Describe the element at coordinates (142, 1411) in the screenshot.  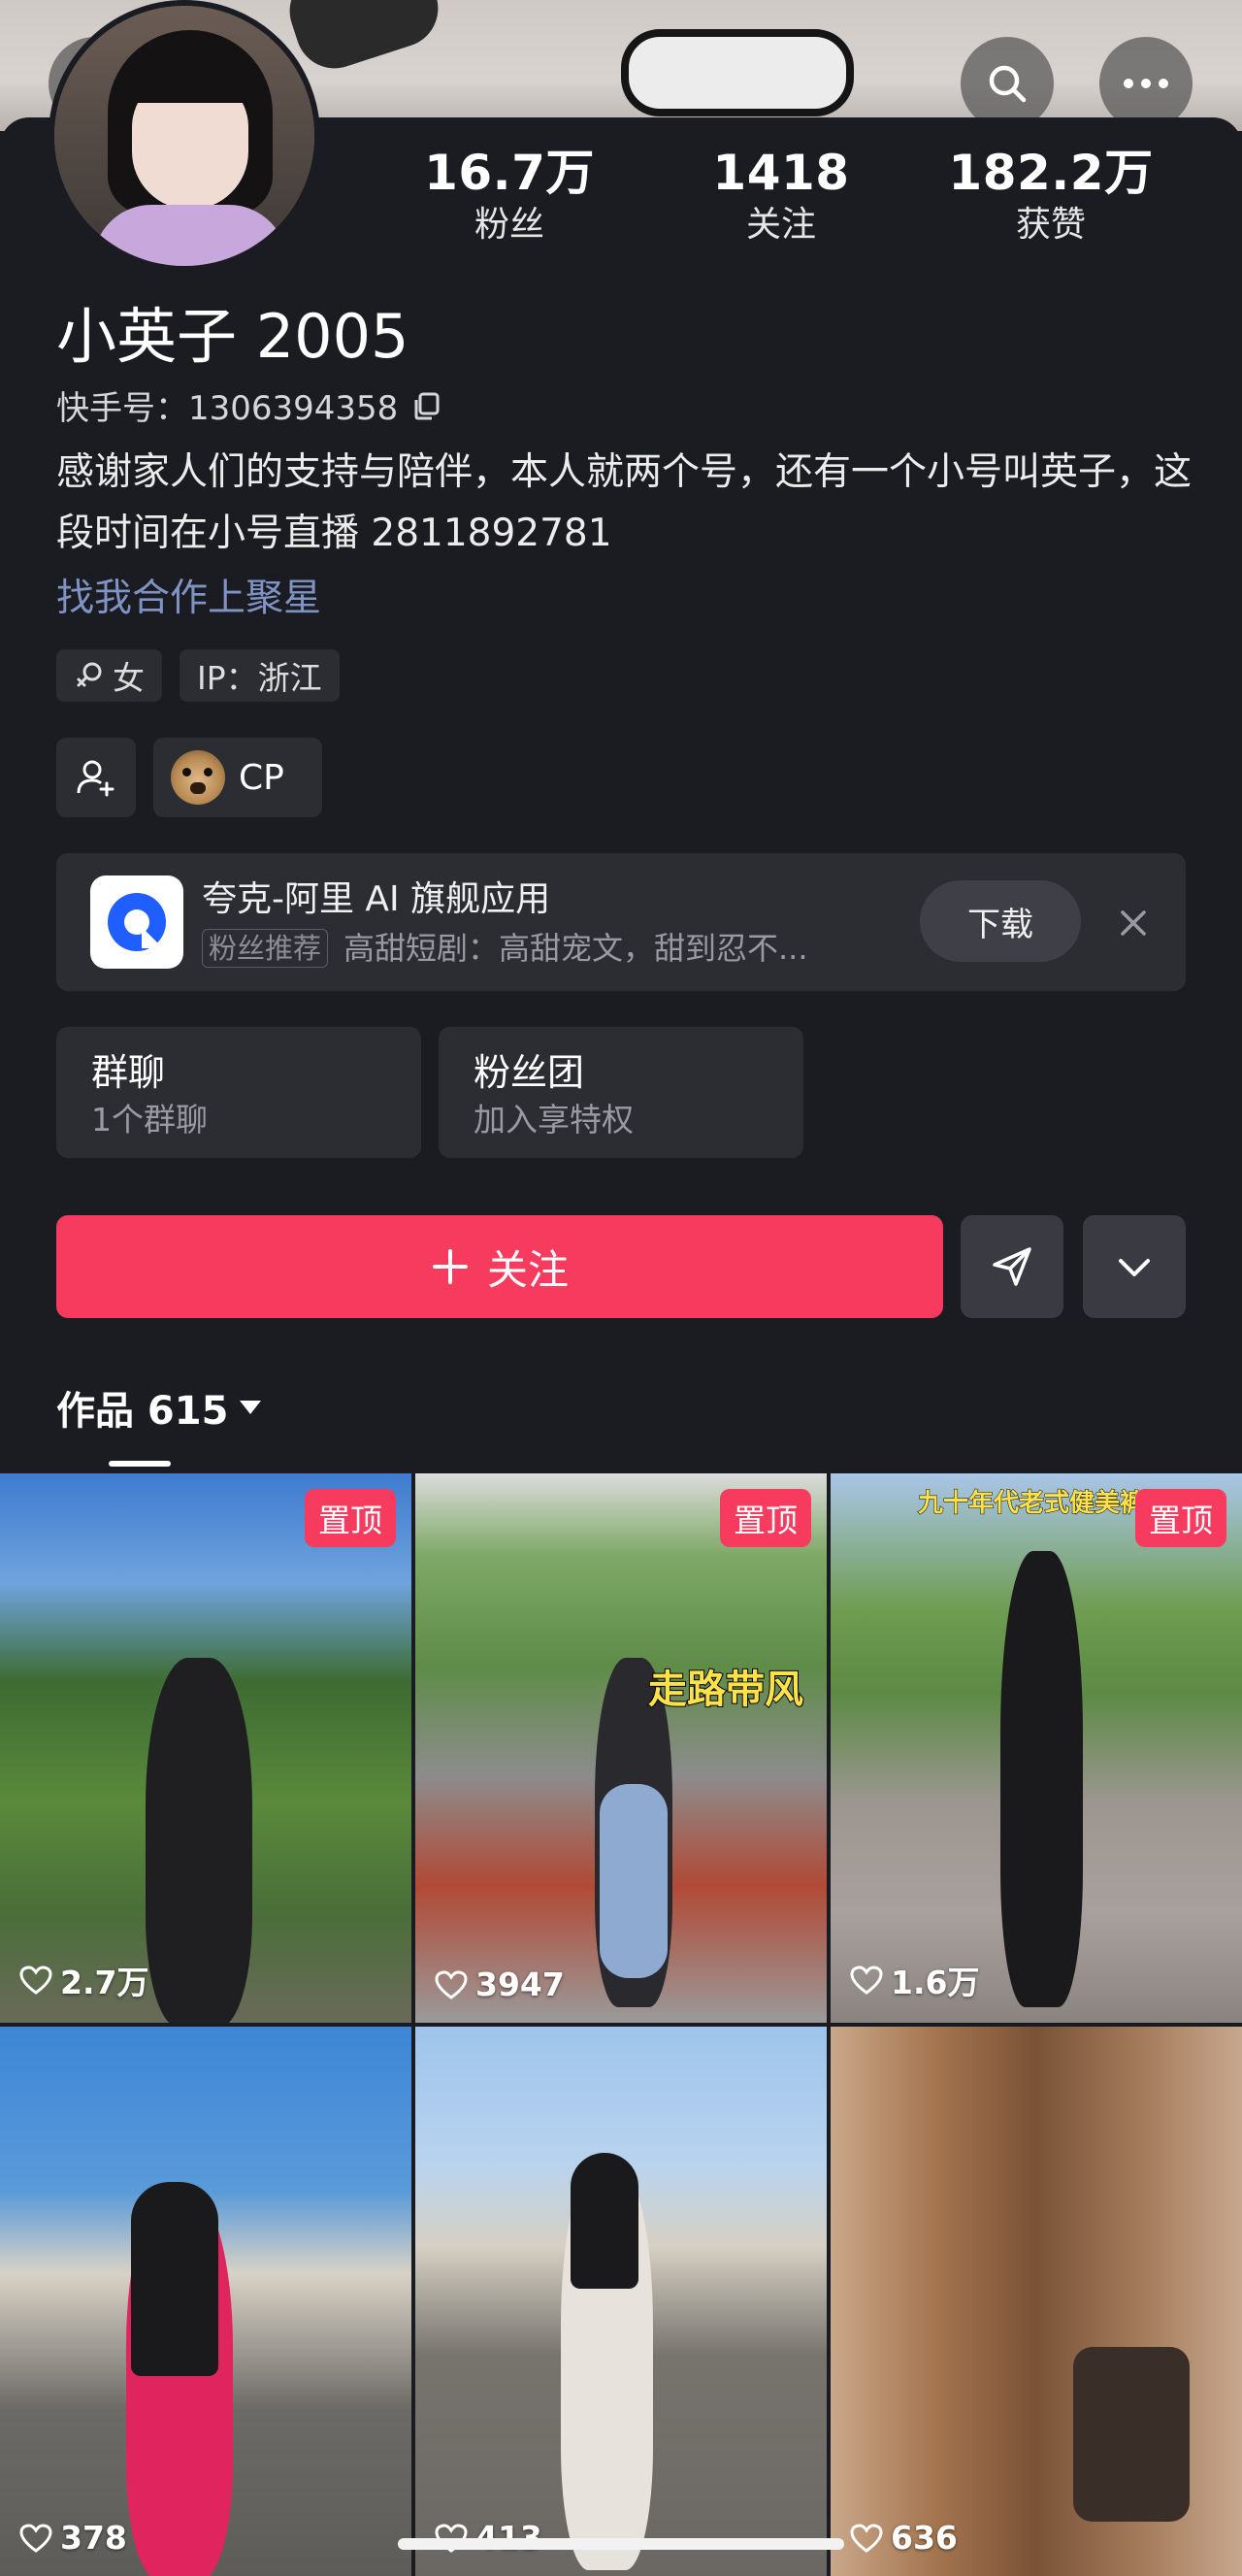
I see `tab-works-label: 作品 615` at that location.